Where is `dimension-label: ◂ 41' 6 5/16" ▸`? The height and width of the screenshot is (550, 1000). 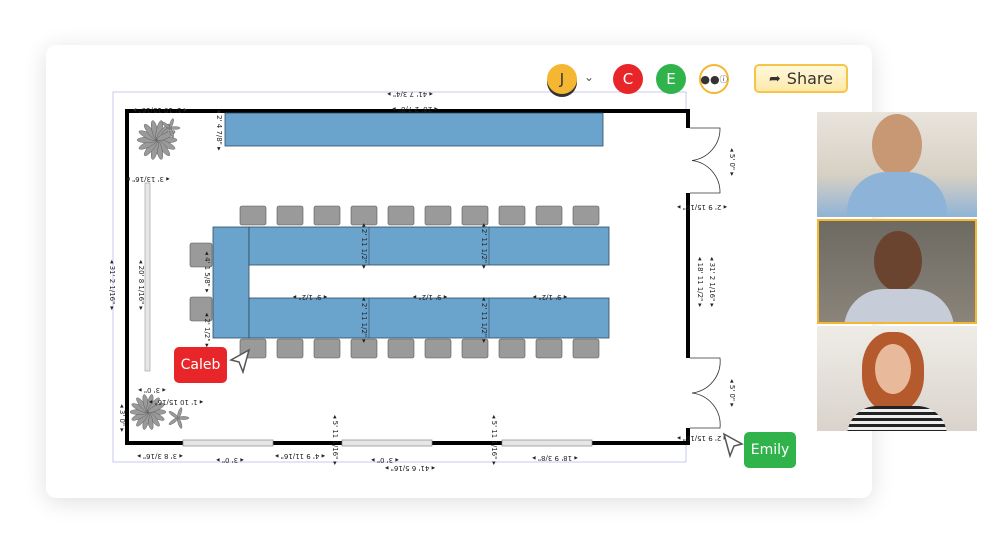 dimension-label: ◂ 41' 6 5/16" ▸ is located at coordinates (409, 468).